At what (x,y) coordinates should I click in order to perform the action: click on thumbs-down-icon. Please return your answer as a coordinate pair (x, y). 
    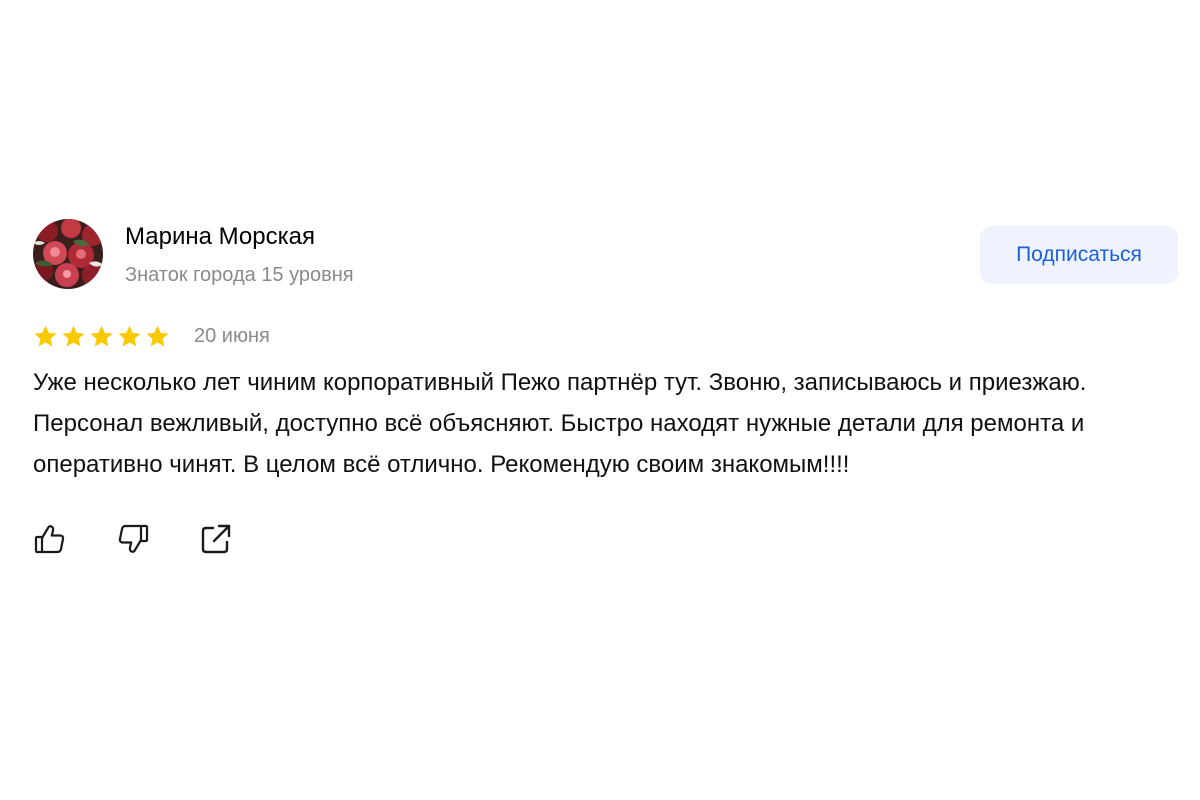
    Looking at the image, I should click on (133, 539).